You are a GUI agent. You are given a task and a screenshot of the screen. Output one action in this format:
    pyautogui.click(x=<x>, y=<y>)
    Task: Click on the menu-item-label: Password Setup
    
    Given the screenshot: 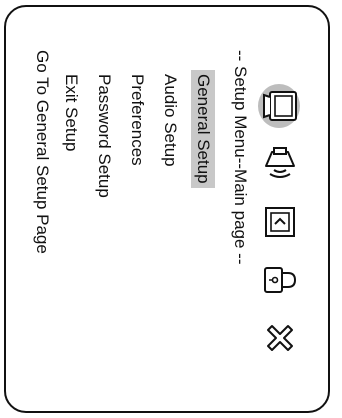 What is the action you would take?
    pyautogui.click(x=104, y=136)
    